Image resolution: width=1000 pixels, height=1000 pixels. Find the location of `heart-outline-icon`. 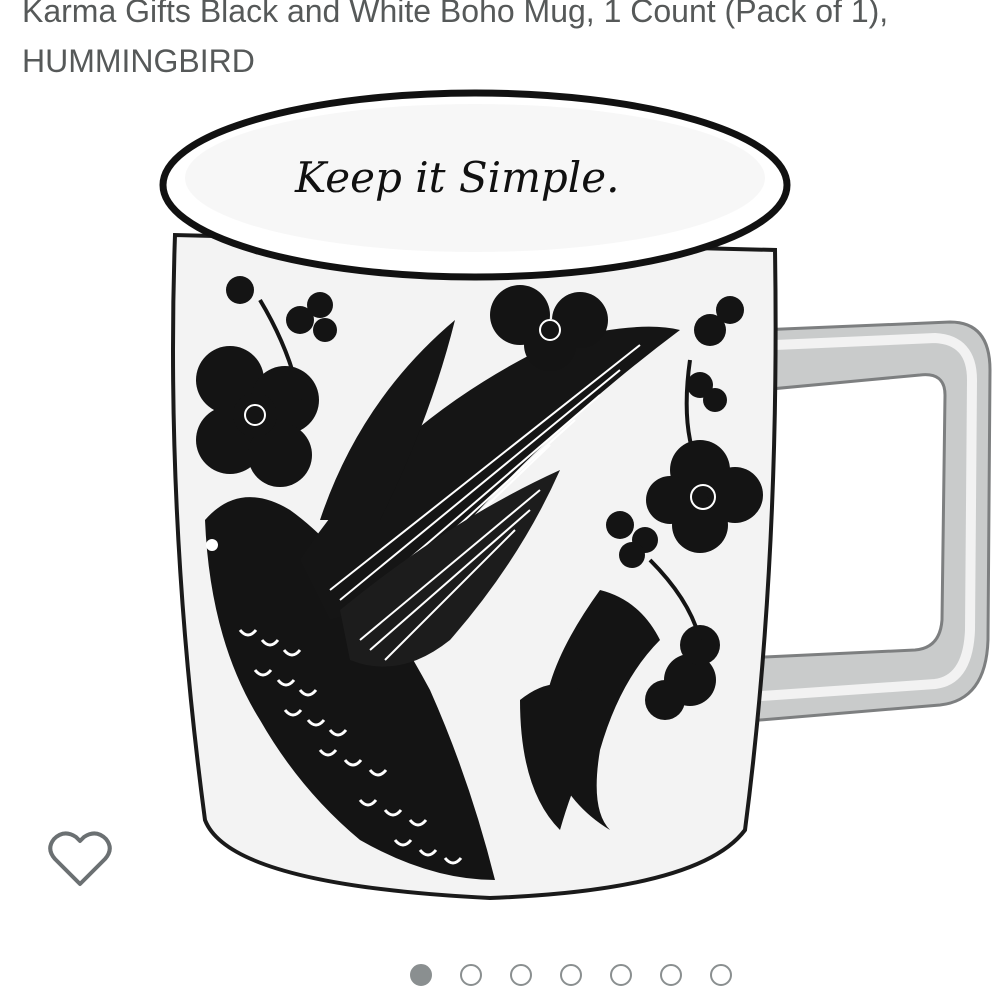

heart-outline-icon is located at coordinates (80, 858).